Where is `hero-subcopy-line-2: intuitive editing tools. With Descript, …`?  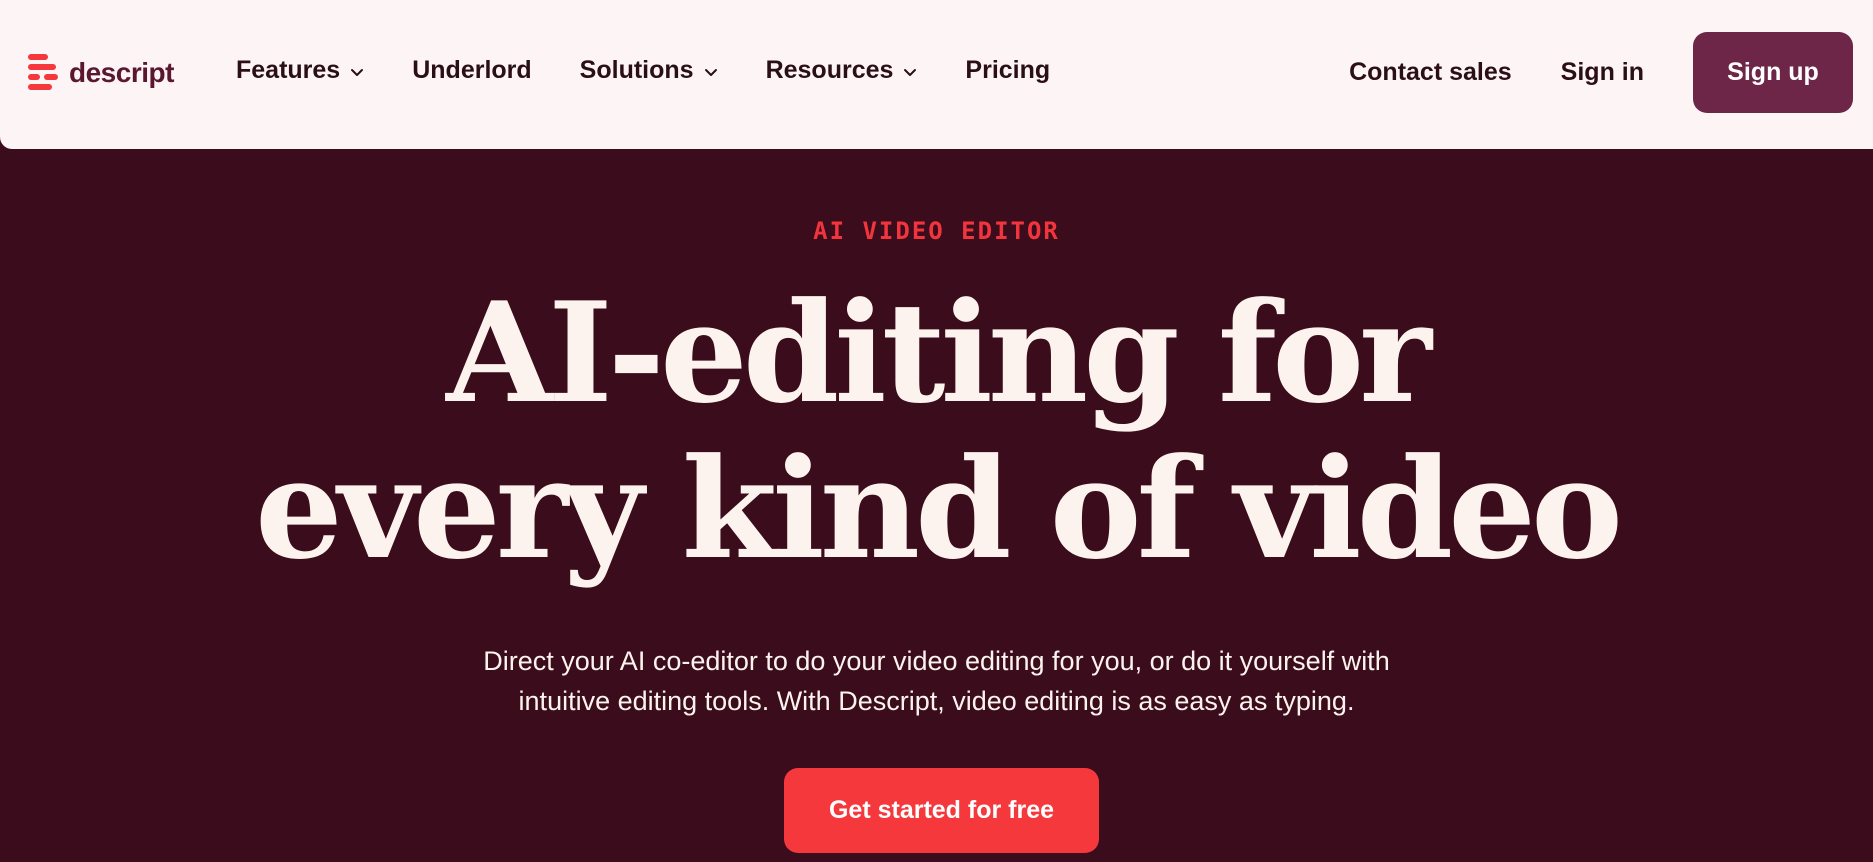
hero-subcopy-line-2: intuitive editing tools. With Descript, … is located at coordinates (936, 701).